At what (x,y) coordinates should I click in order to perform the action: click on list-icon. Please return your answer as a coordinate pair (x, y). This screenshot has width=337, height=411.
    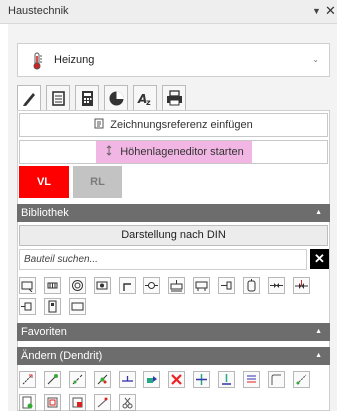
    Looking at the image, I should click on (58, 98).